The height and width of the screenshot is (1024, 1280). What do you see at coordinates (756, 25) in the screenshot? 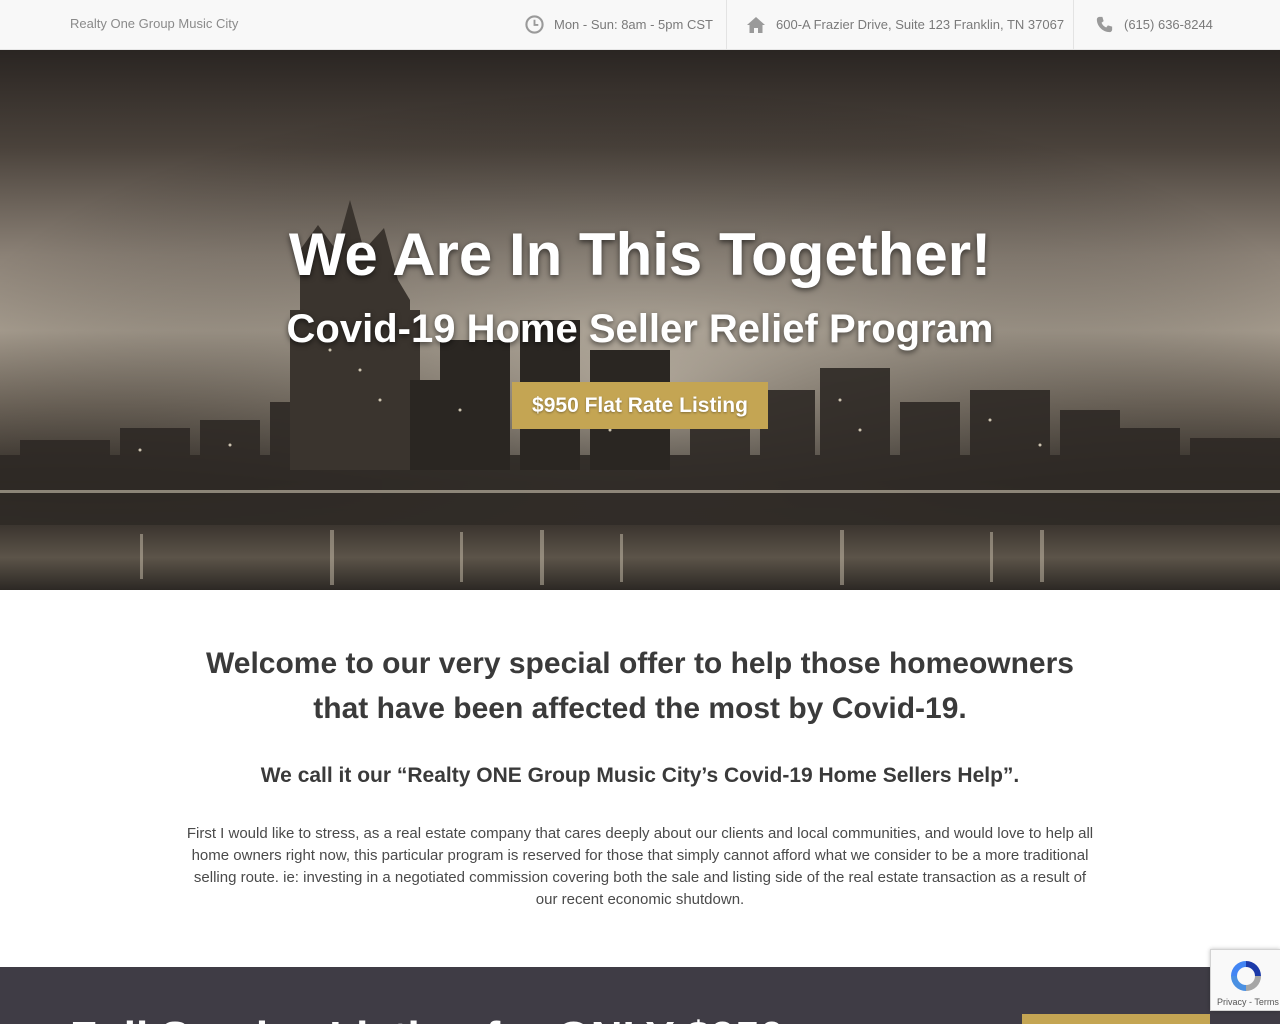
I see `home-icon` at bounding box center [756, 25].